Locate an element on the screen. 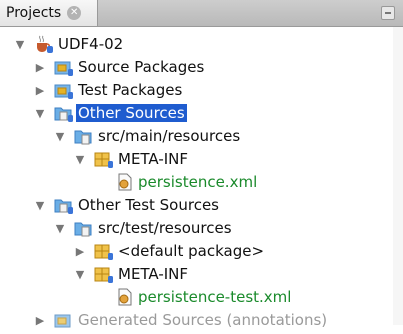 This screenshot has height=334, width=403. tree-node: ▼ src/main/resources is located at coordinates (148, 136).